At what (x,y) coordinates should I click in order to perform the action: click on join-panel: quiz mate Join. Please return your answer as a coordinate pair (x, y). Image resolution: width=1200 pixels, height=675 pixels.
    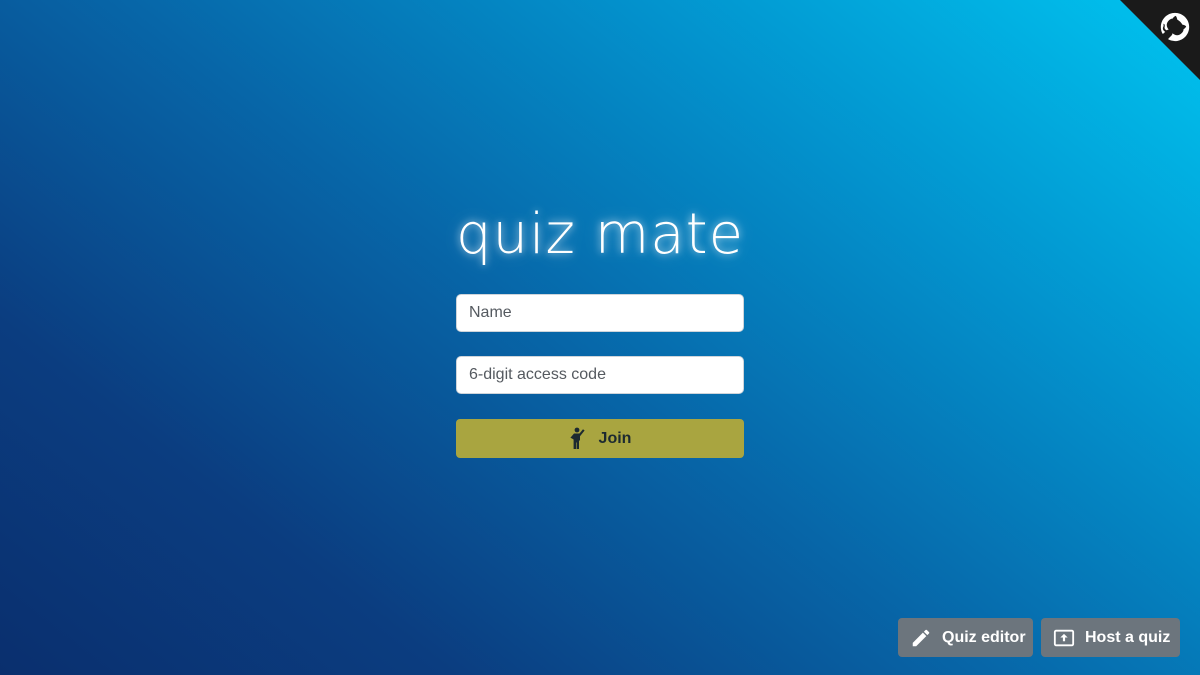
    Looking at the image, I should click on (600, 329).